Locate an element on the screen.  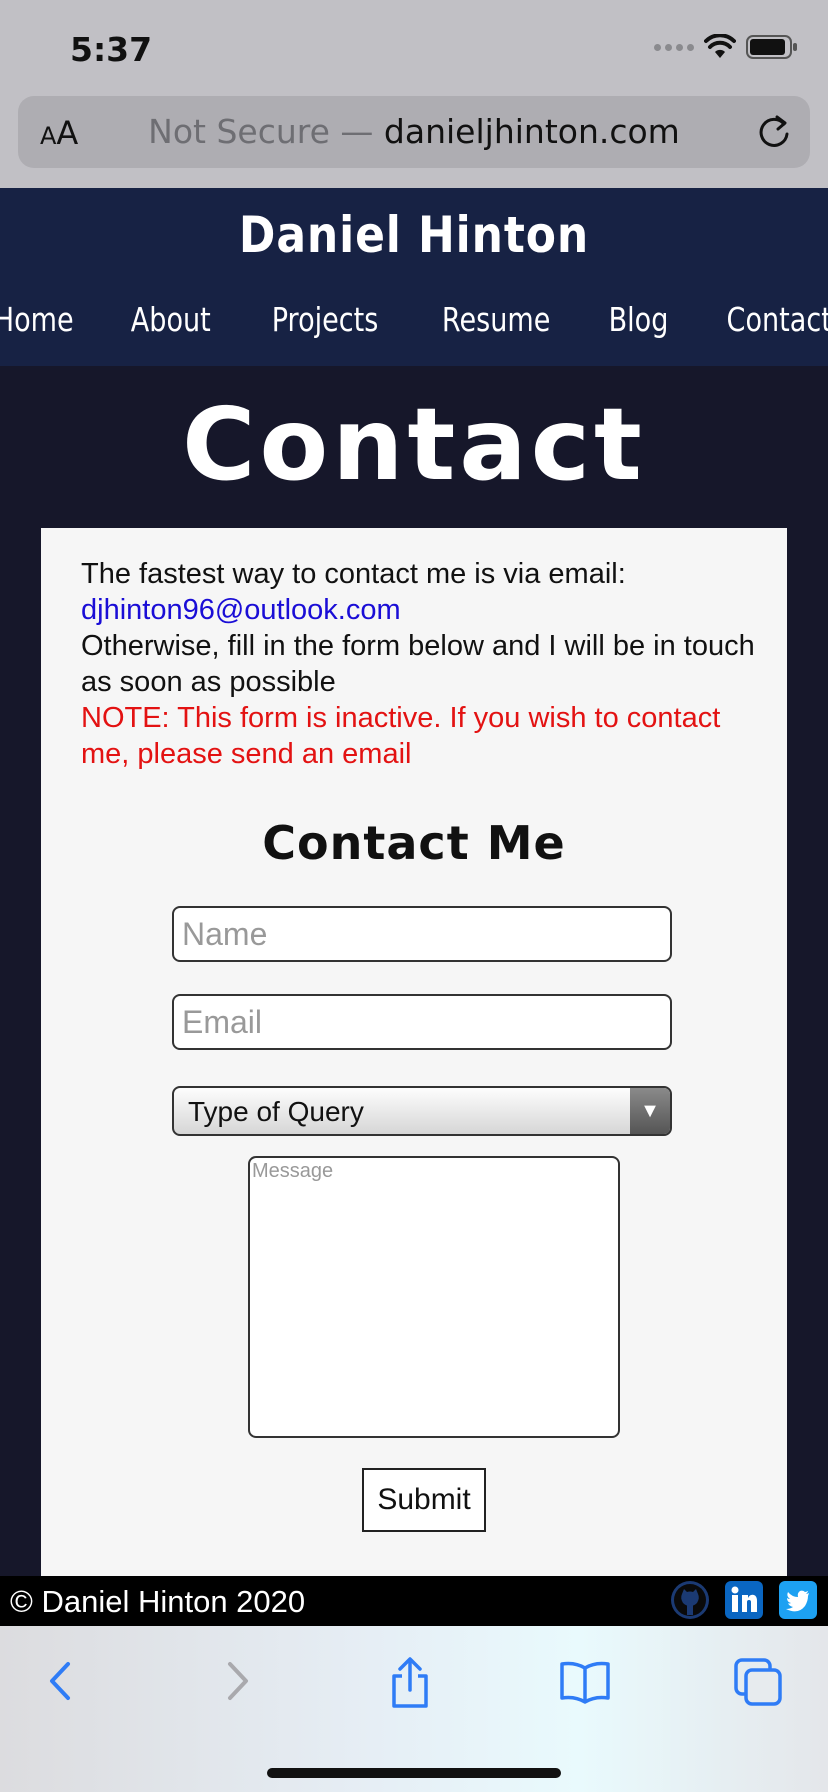
tabs-icon is located at coordinates (759, 1683).